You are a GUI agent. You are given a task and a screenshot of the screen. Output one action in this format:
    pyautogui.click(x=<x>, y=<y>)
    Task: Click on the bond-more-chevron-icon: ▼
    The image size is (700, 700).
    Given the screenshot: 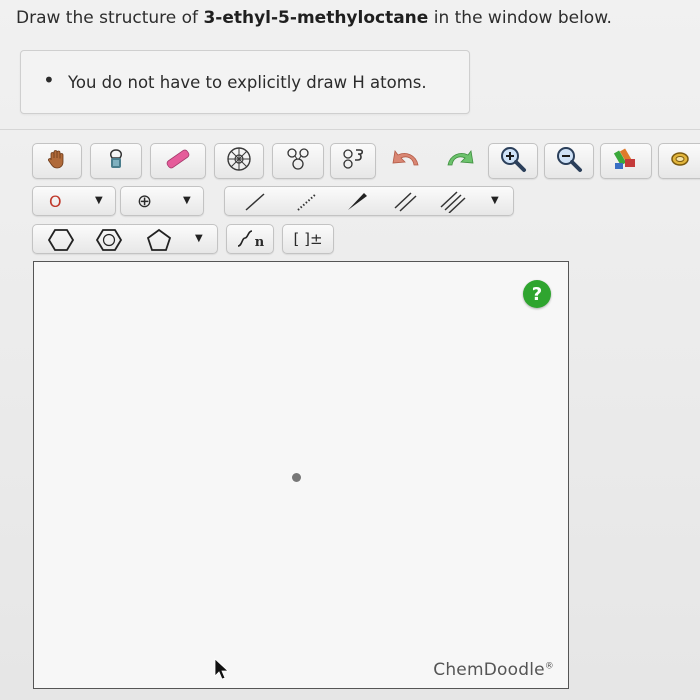 What is the action you would take?
    pyautogui.click(x=495, y=200)
    